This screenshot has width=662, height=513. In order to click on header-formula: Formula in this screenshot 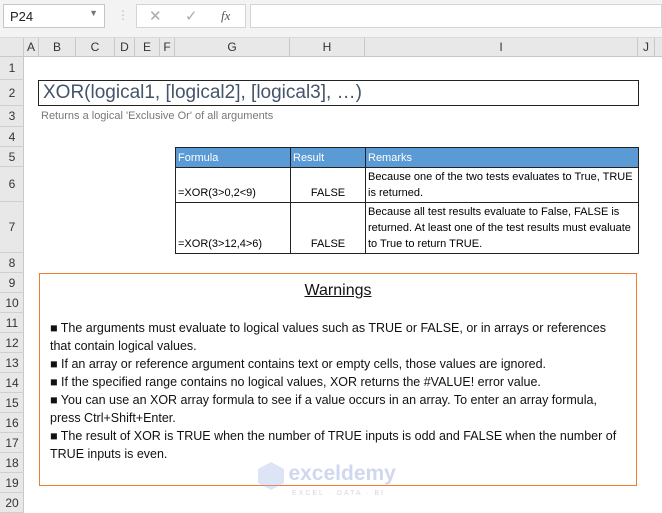, I will do `click(233, 157)`.